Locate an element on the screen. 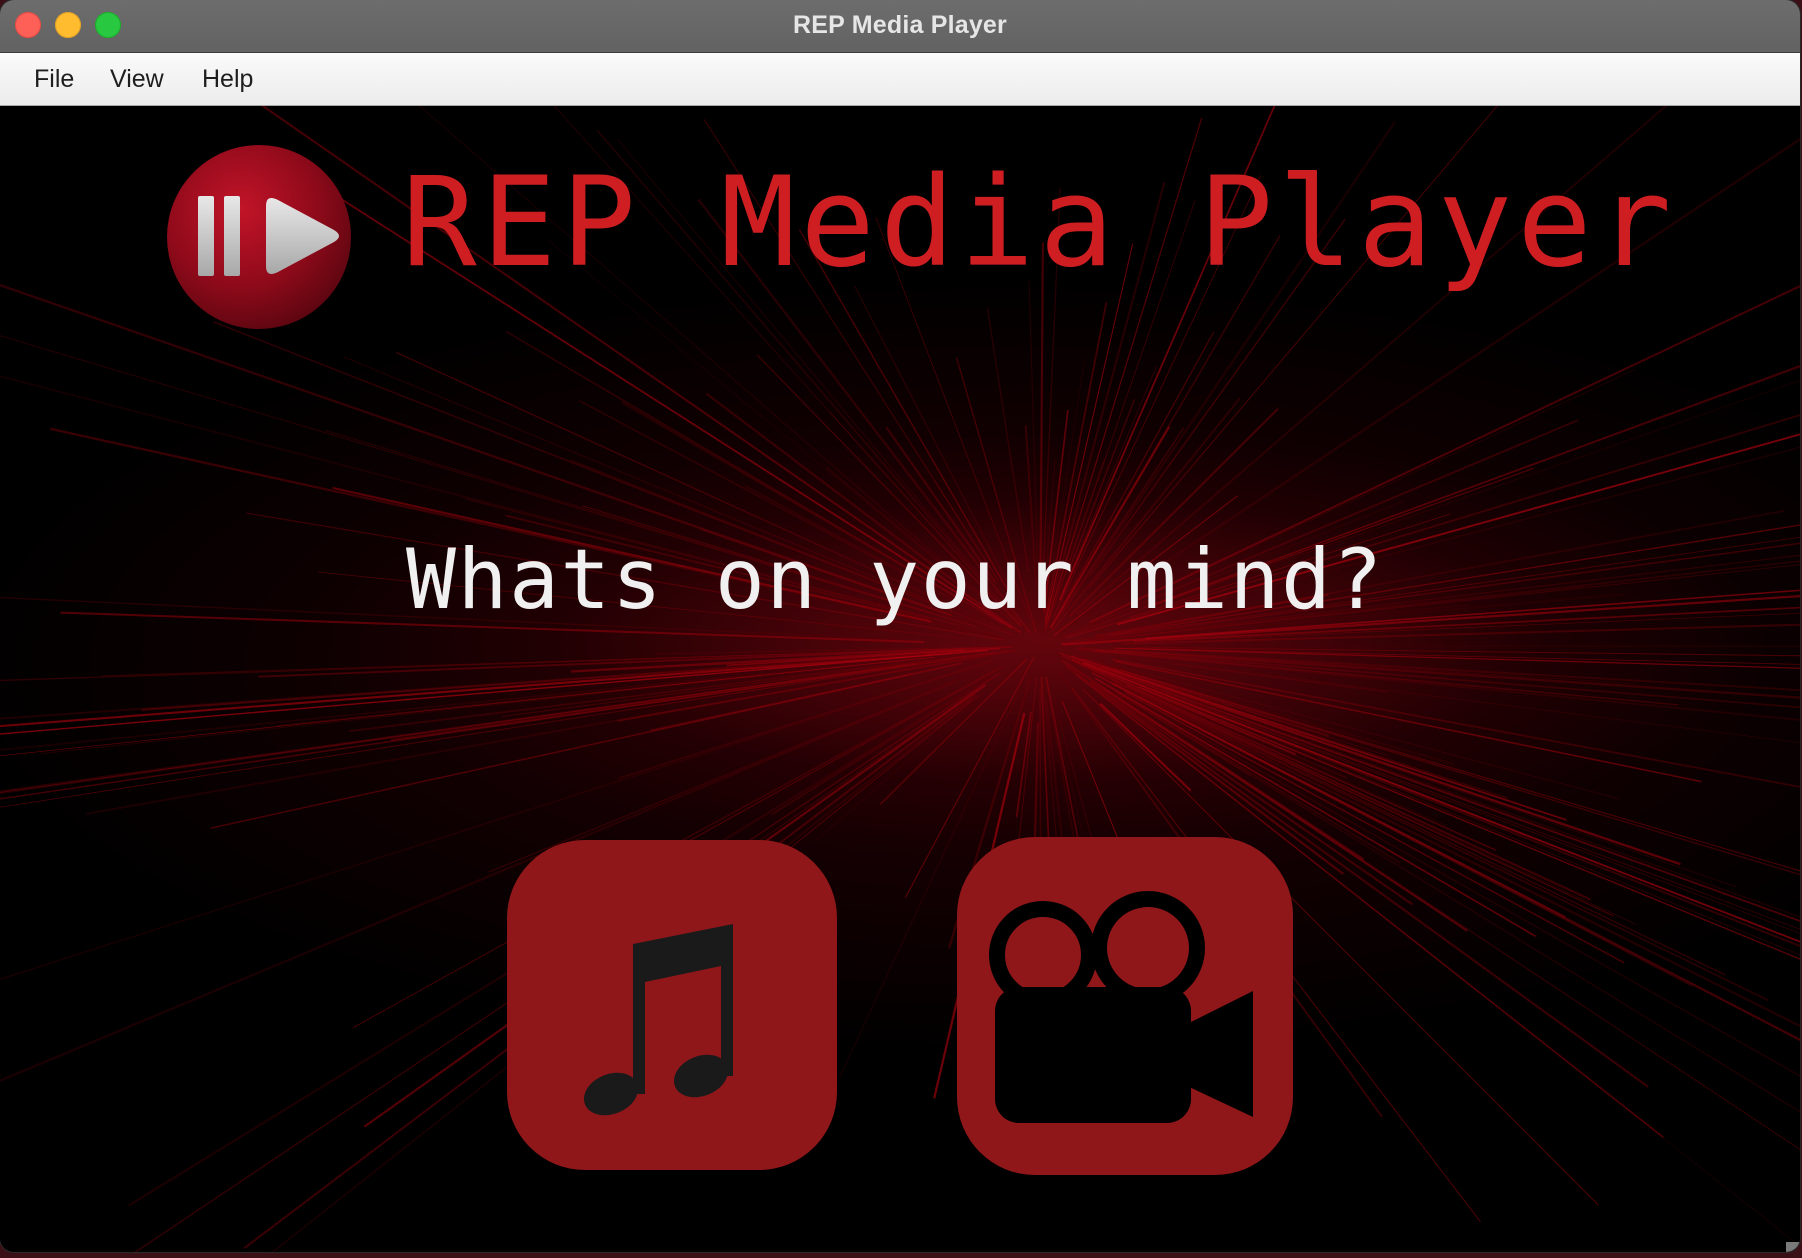 The height and width of the screenshot is (1258, 1802). video-button is located at coordinates (1125, 1006).